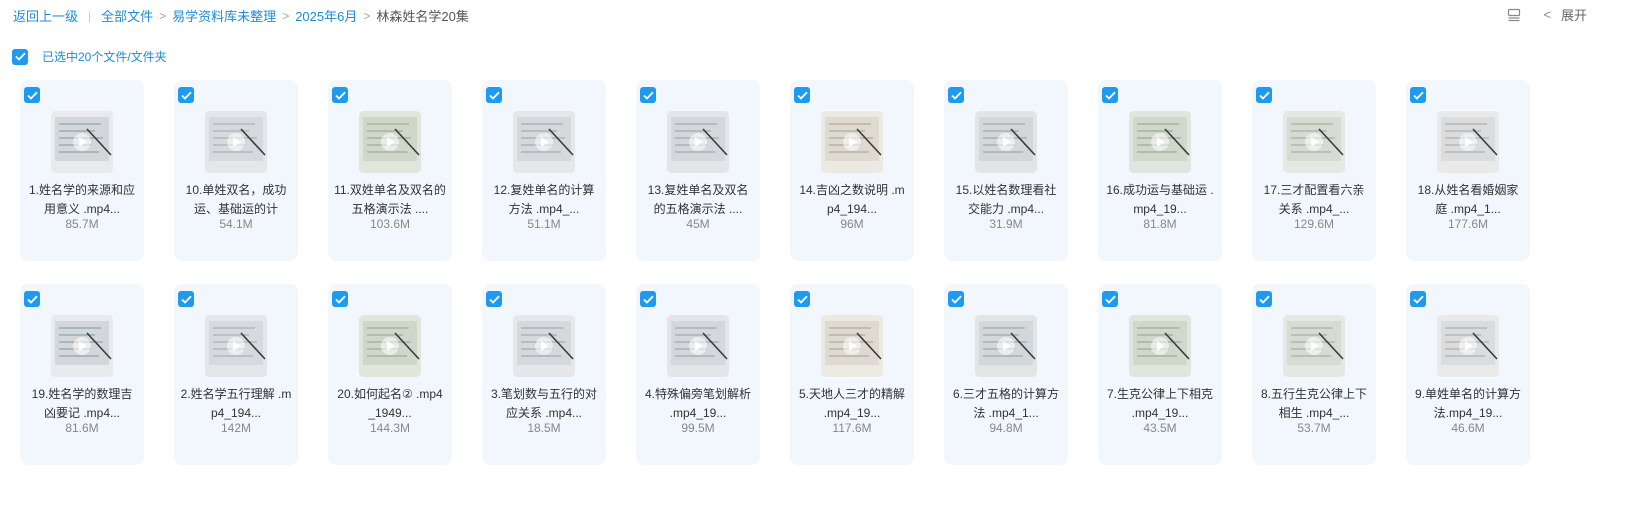  Describe the element at coordinates (1514, 15) in the screenshot. I see `list-view-icon` at that location.